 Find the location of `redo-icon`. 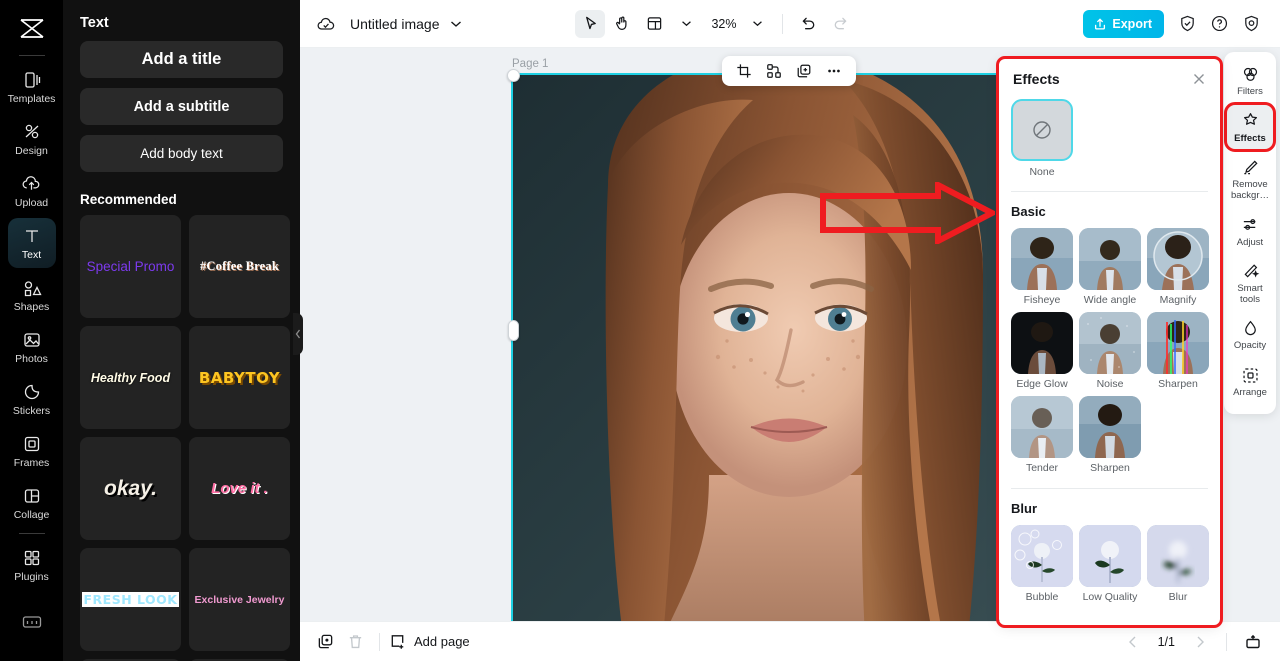

redo-icon is located at coordinates (840, 24).